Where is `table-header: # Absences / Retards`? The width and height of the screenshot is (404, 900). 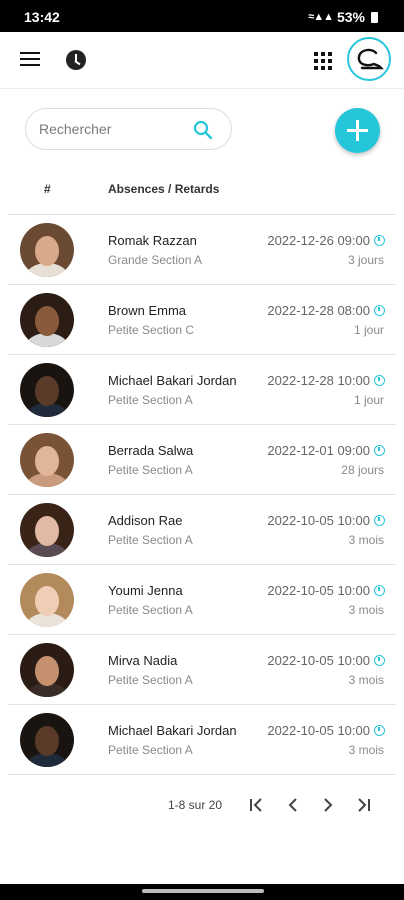 table-header: # Absences / Retards is located at coordinates (202, 192).